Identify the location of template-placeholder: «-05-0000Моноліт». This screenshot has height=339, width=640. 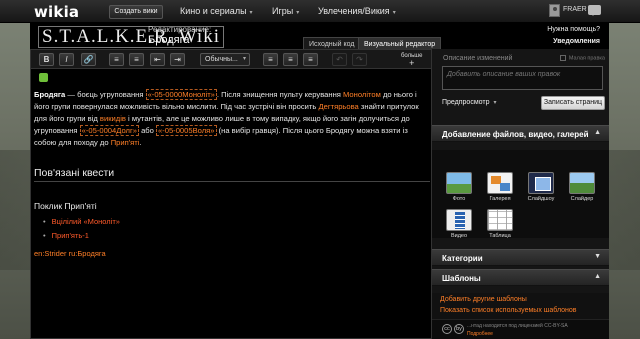
(181, 94).